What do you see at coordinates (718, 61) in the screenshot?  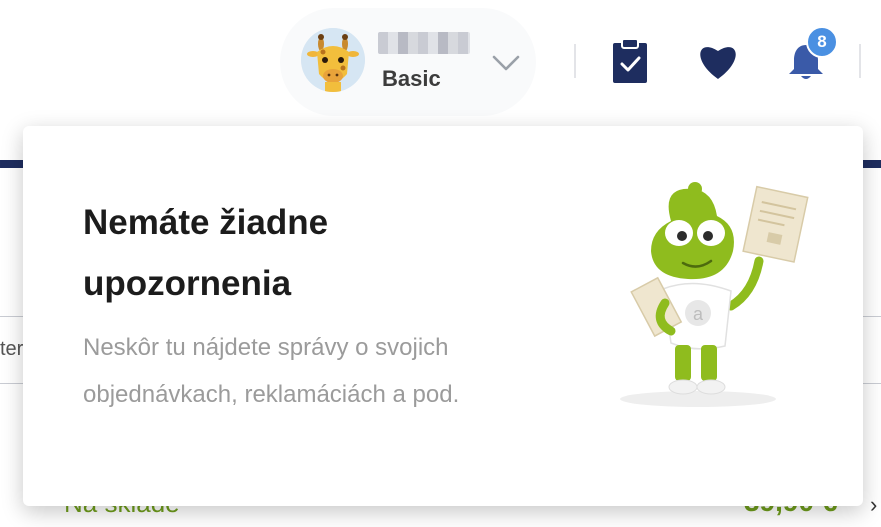 I see `heart-icon` at bounding box center [718, 61].